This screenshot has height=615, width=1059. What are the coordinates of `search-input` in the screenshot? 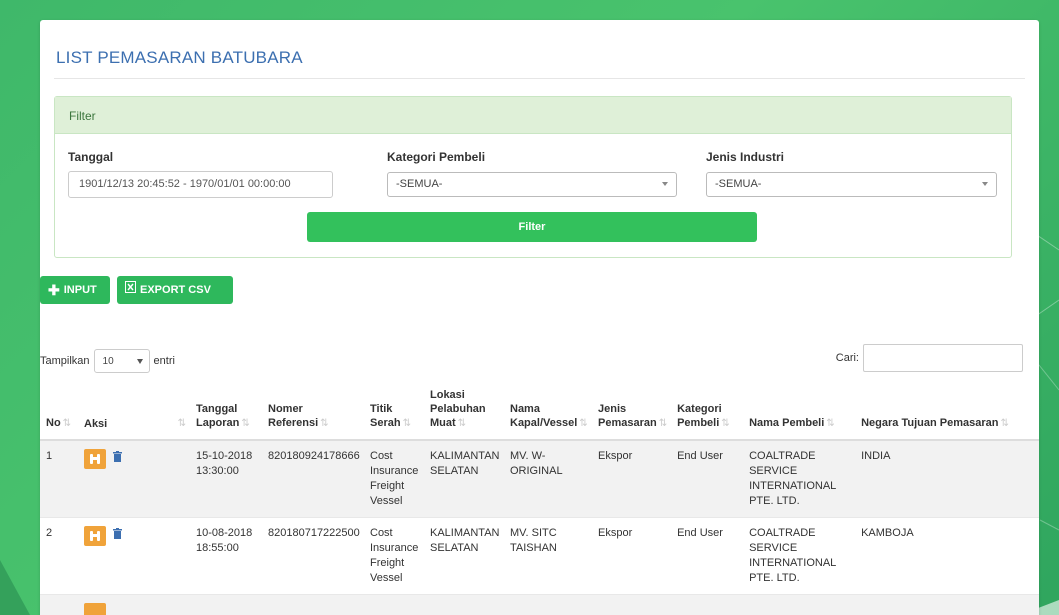 It's located at (943, 358).